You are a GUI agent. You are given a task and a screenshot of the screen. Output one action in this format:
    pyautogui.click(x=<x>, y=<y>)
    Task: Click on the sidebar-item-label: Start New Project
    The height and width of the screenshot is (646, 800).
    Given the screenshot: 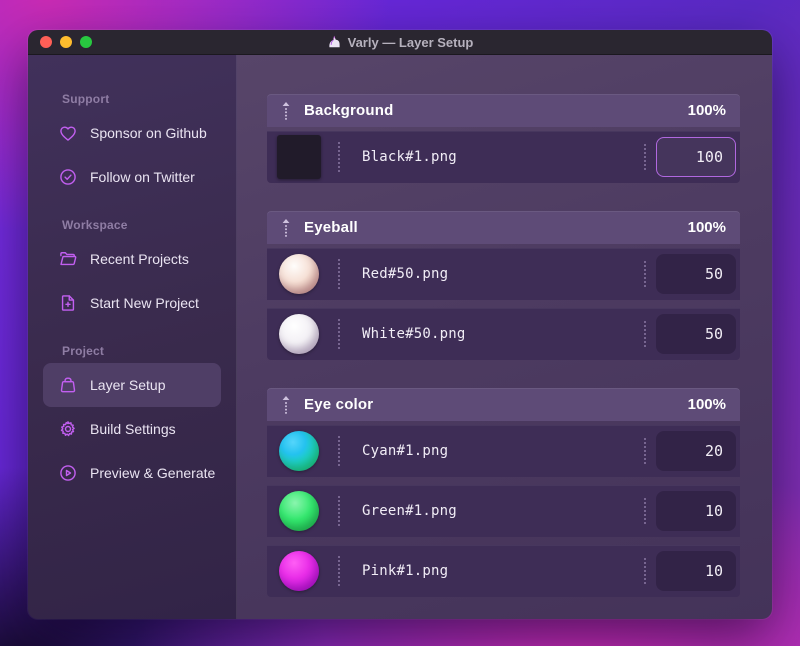 What is the action you would take?
    pyautogui.click(x=144, y=303)
    